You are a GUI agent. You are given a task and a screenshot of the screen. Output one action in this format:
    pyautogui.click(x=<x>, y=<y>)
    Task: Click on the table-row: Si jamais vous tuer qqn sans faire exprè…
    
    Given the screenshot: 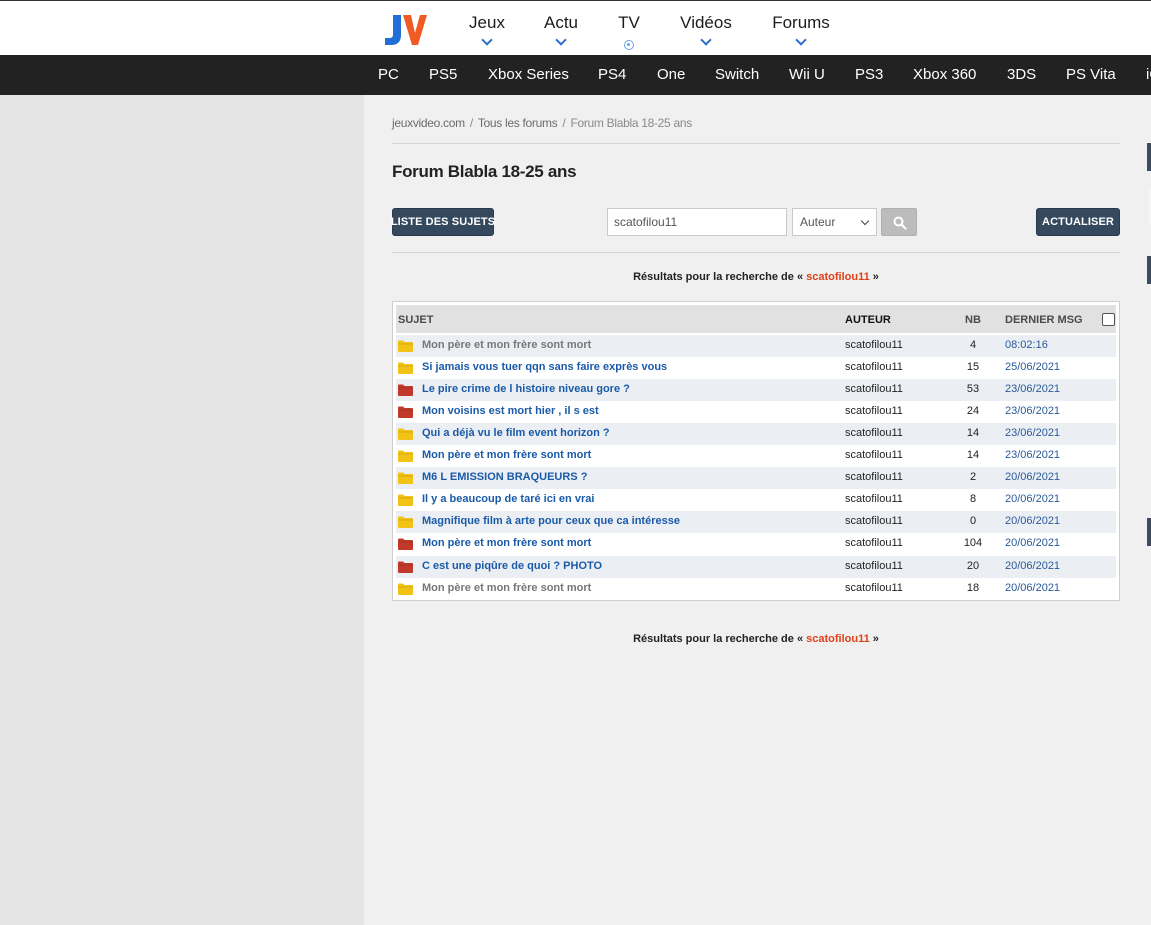 What is the action you would take?
    pyautogui.click(x=756, y=368)
    